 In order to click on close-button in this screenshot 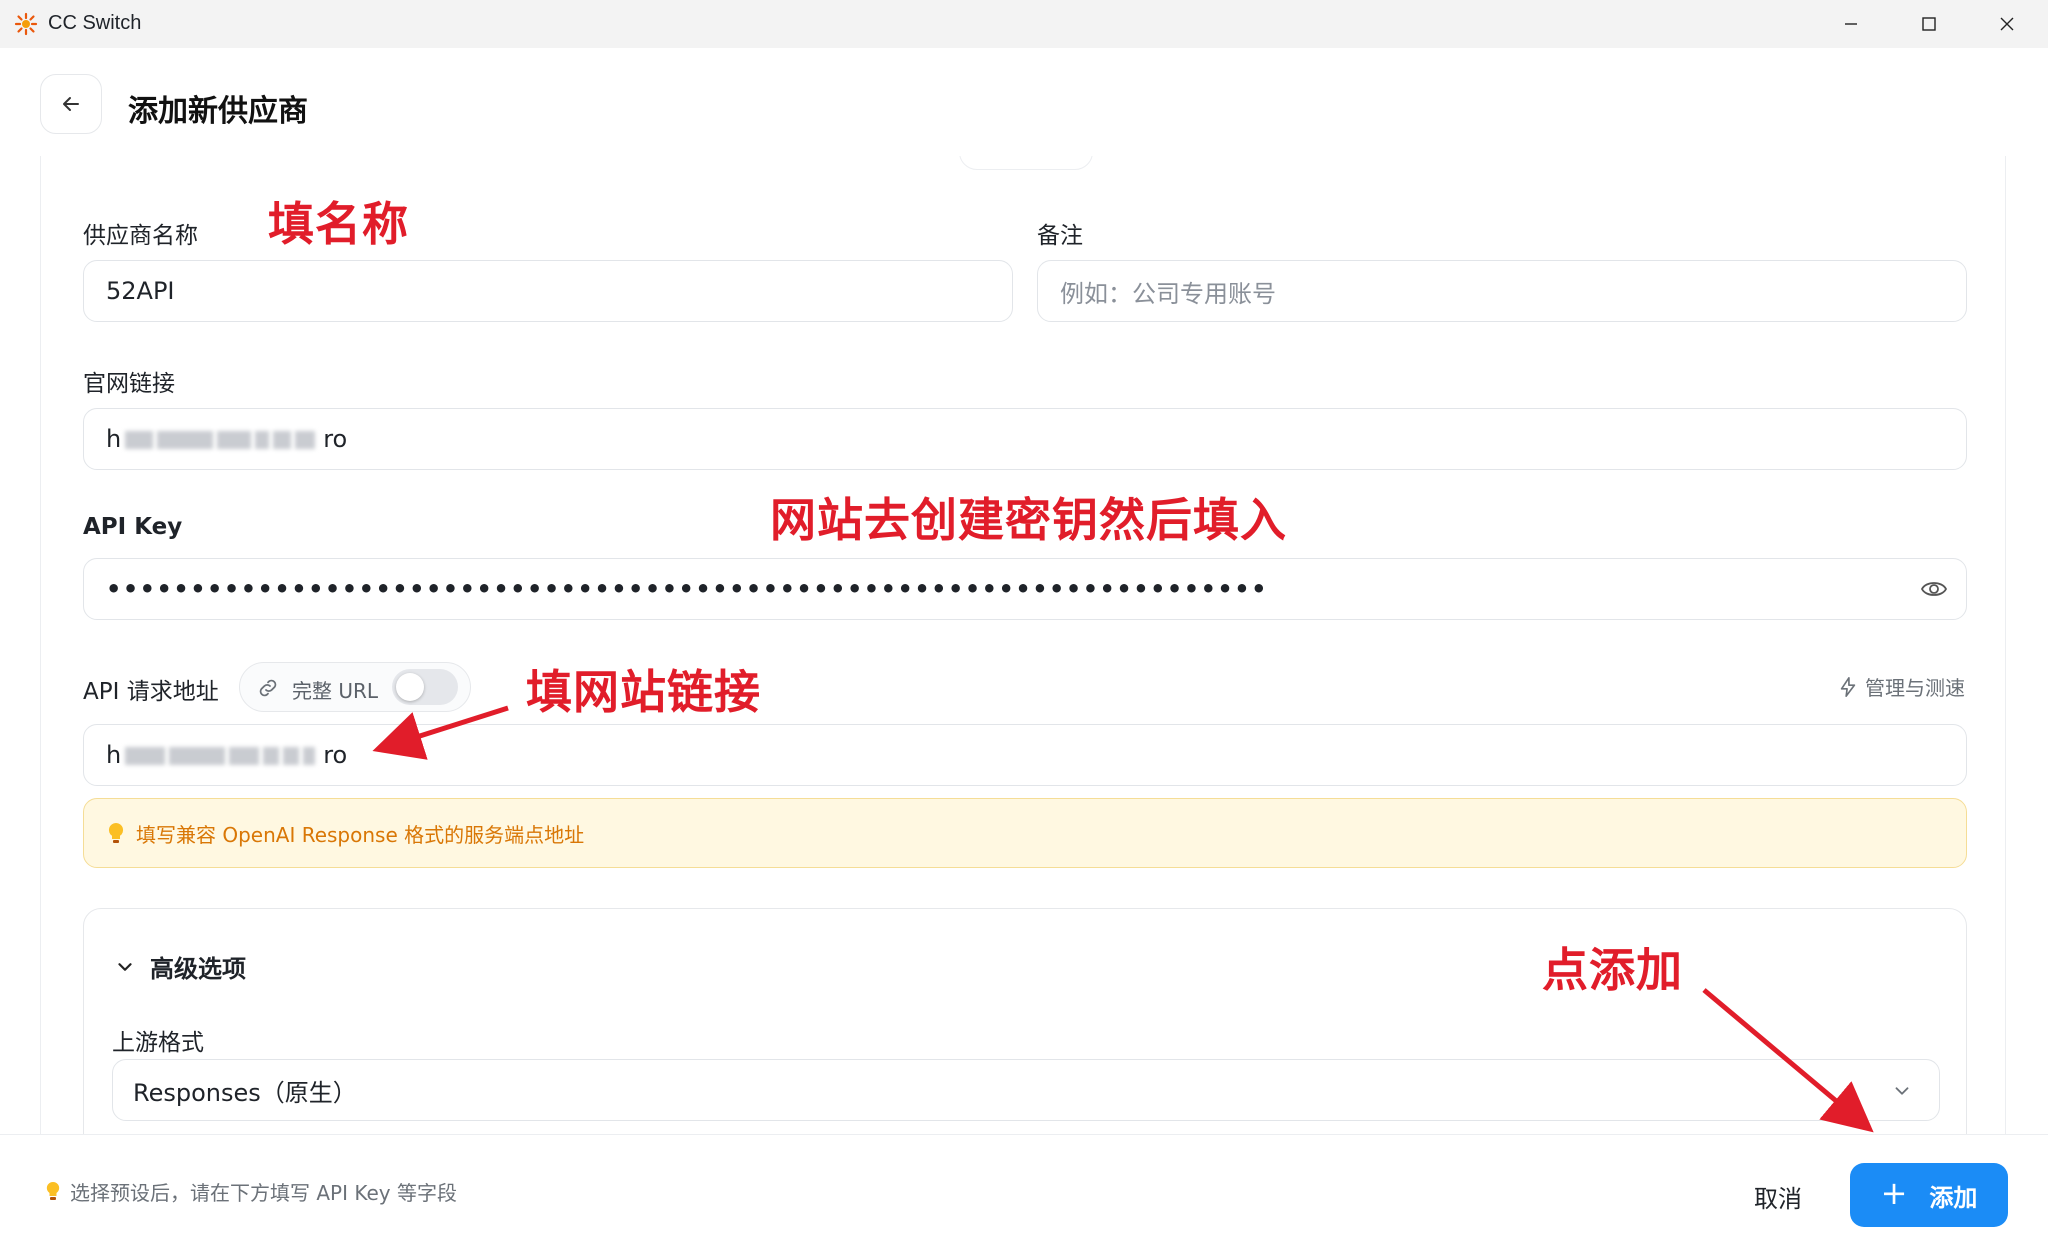, I will do `click(2007, 24)`.